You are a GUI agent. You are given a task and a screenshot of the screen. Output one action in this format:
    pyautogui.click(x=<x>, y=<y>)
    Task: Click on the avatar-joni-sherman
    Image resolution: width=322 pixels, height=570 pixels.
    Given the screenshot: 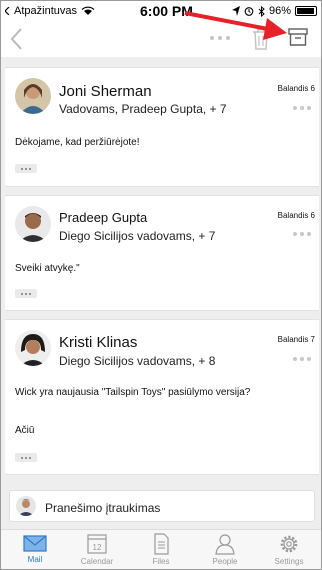 What is the action you would take?
    pyautogui.click(x=33, y=96)
    